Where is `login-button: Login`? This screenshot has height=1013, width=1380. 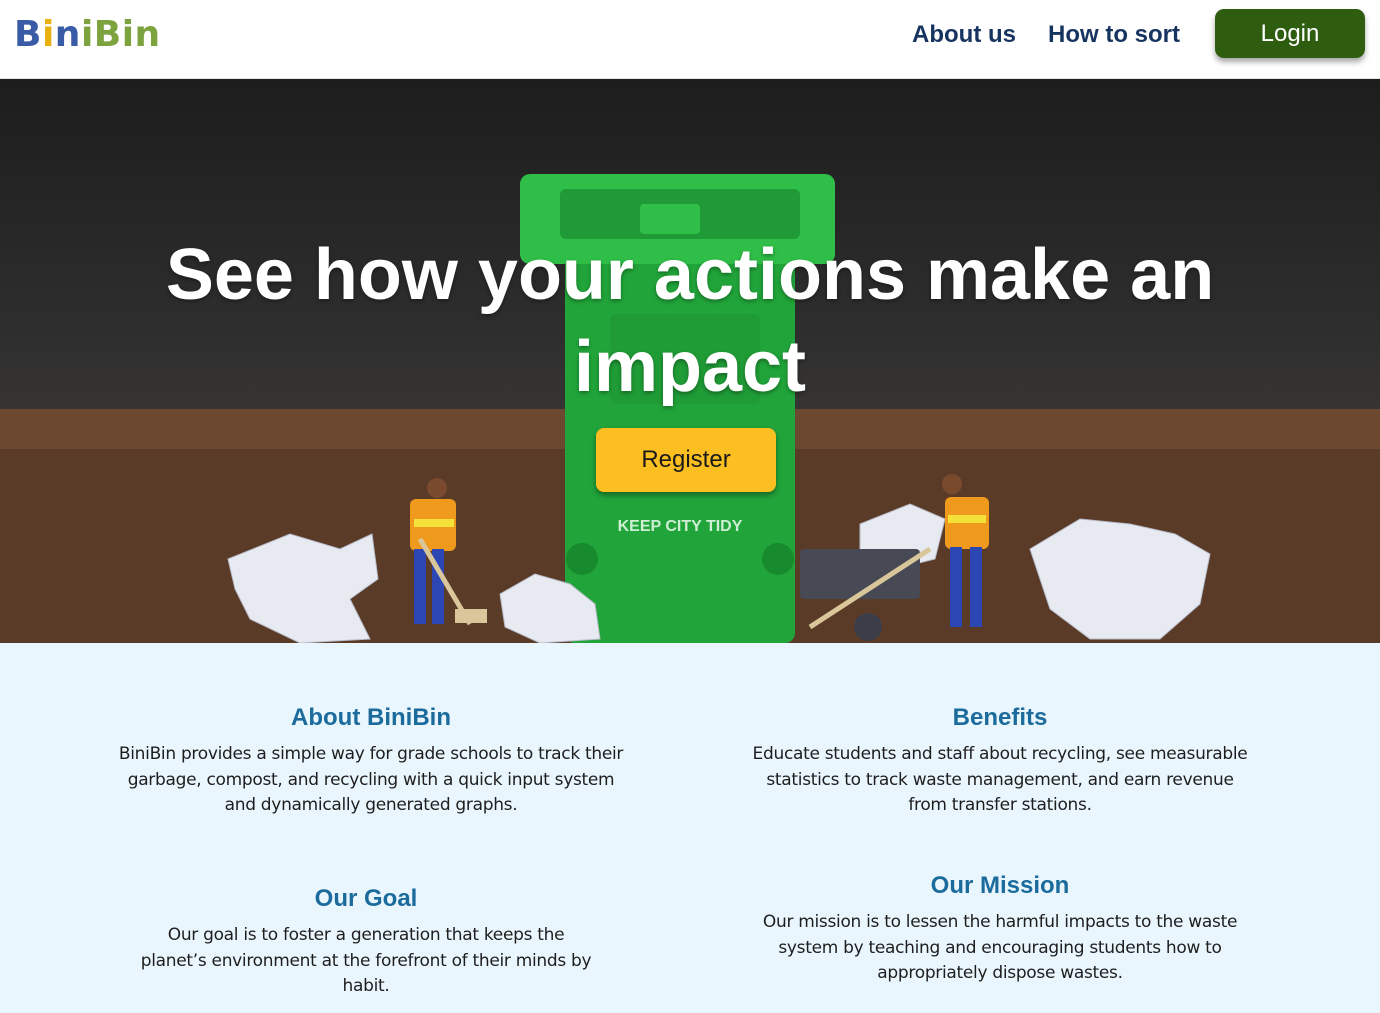 login-button: Login is located at coordinates (1290, 33).